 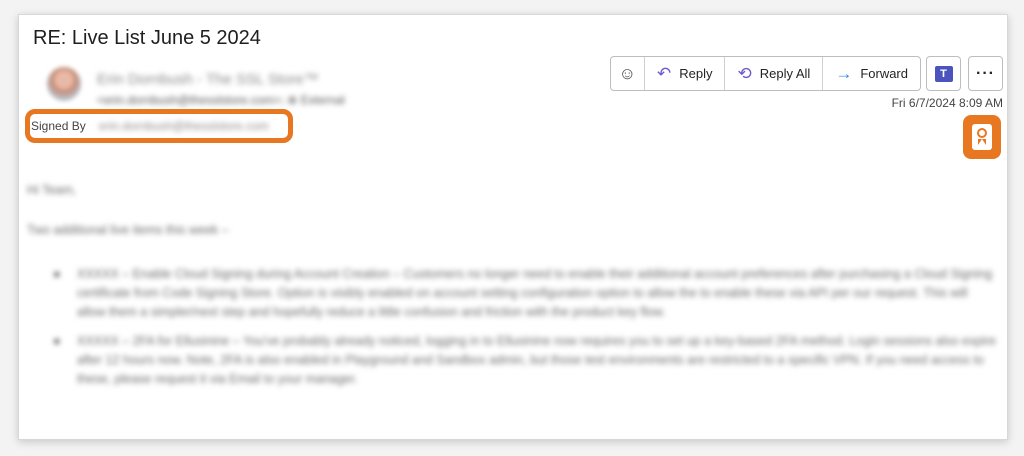 What do you see at coordinates (64, 84) in the screenshot?
I see `sender-avatar` at bounding box center [64, 84].